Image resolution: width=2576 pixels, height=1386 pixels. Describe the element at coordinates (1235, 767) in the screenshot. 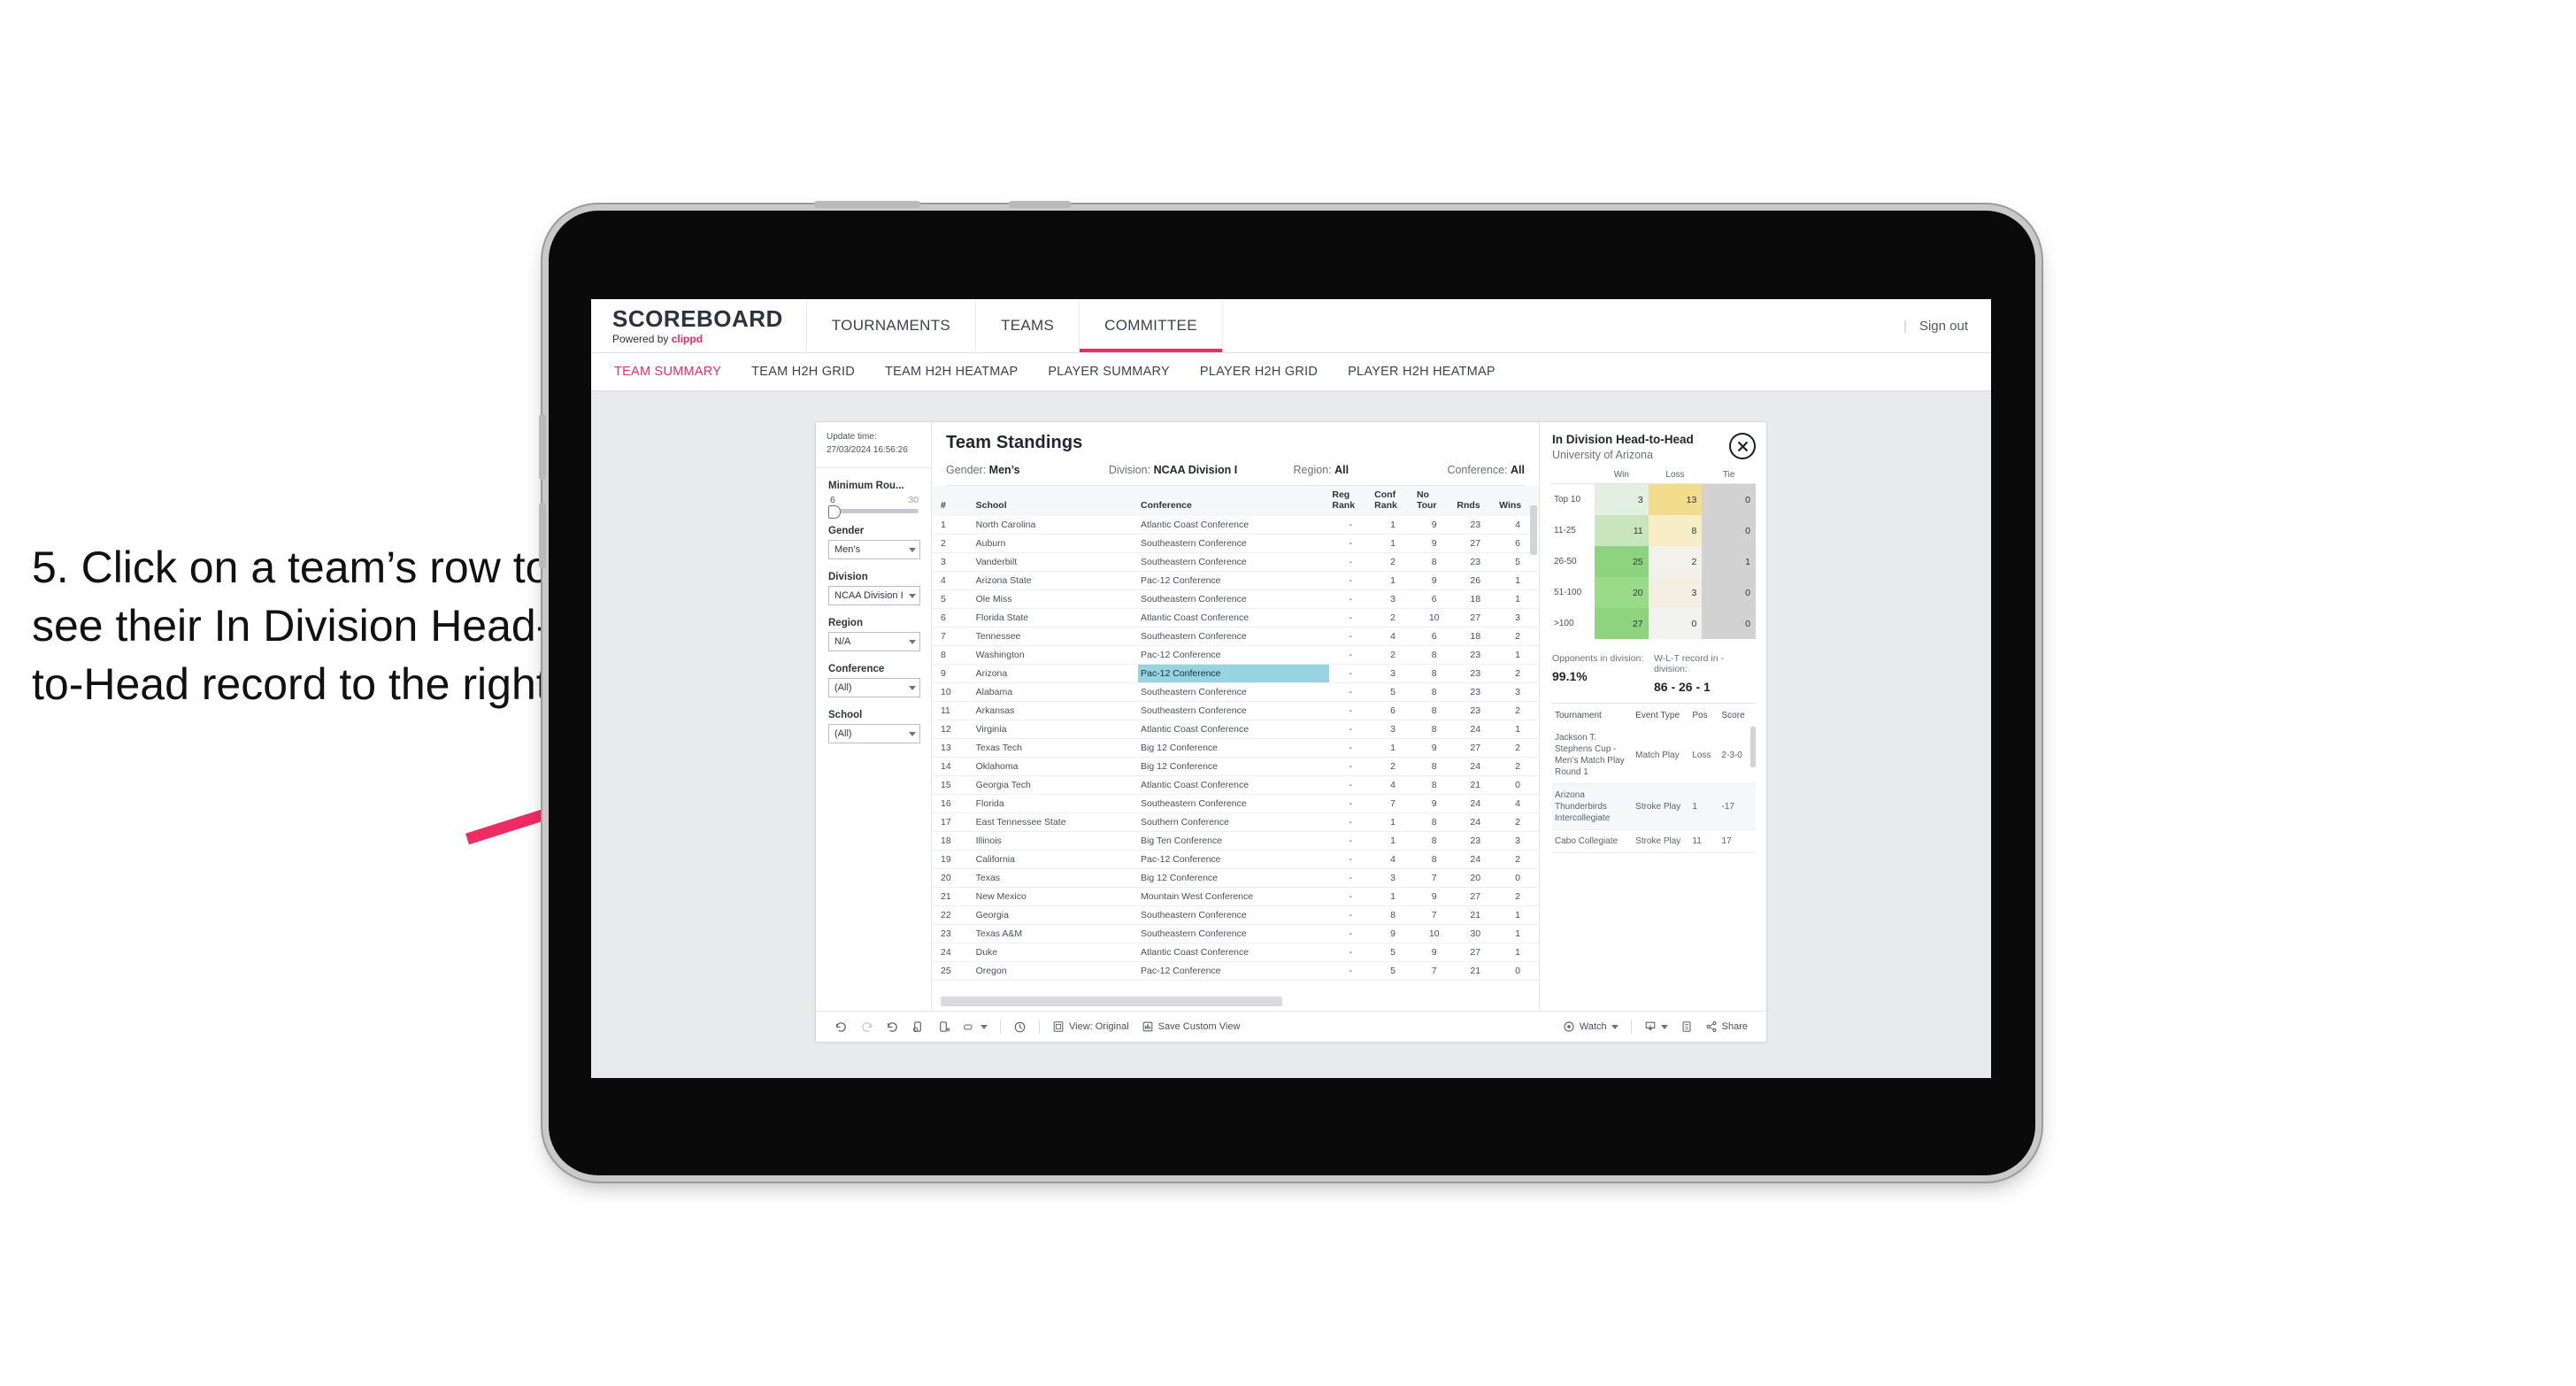

I see `table-row: 14 Oklahoma Big 12 Conference -2 8 24 2` at that location.